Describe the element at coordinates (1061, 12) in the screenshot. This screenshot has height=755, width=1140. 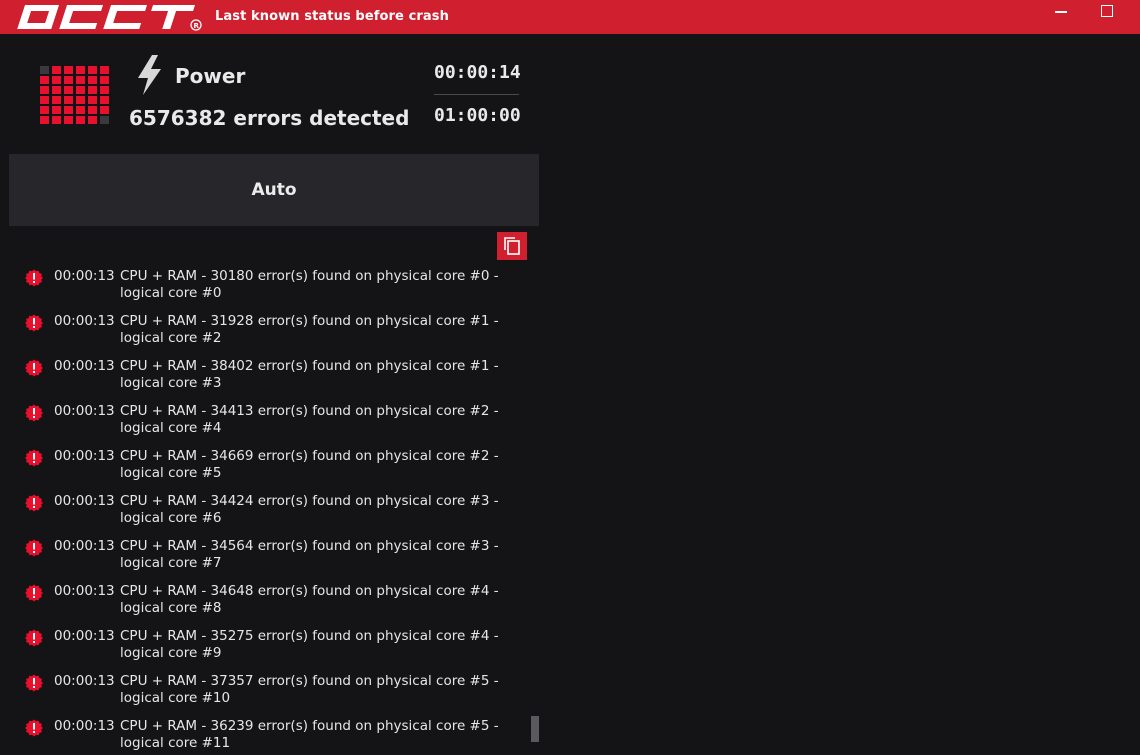
I see `minimize-icon` at that location.